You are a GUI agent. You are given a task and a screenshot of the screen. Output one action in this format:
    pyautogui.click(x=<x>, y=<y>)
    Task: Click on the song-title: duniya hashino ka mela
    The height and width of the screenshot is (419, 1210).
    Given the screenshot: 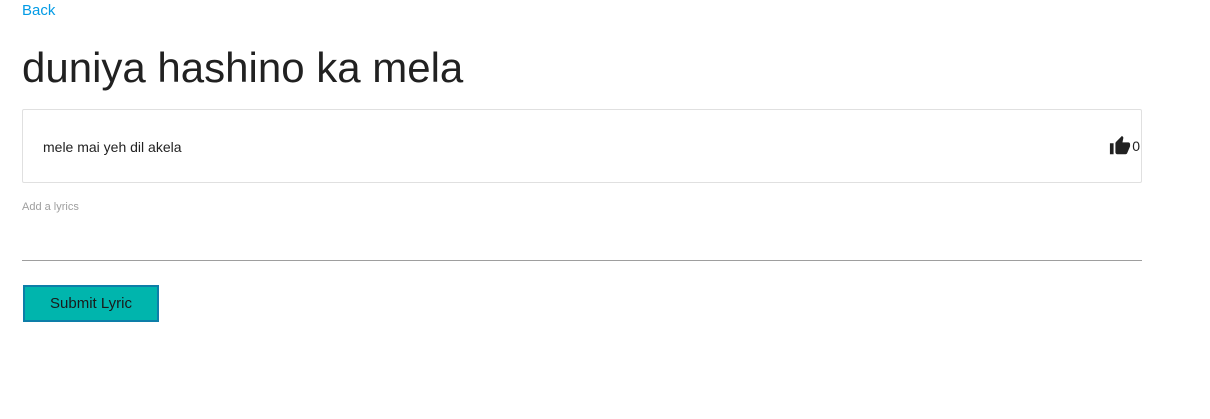 What is the action you would take?
    pyautogui.click(x=243, y=67)
    